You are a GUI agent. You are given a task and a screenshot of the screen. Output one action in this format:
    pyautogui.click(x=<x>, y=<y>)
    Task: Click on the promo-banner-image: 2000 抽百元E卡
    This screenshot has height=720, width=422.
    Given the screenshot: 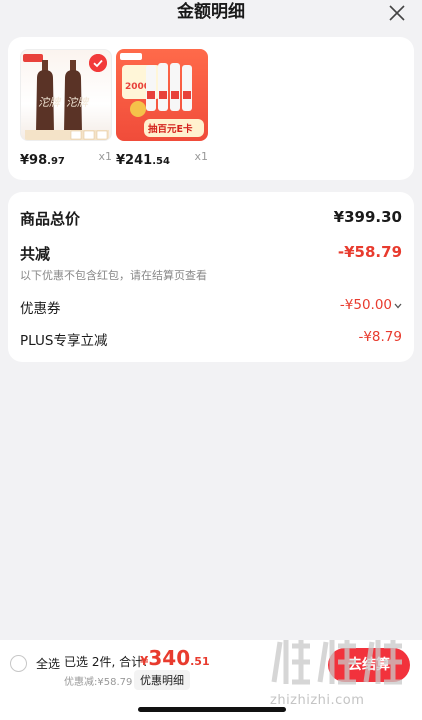 What is the action you would take?
    pyautogui.click(x=162, y=95)
    